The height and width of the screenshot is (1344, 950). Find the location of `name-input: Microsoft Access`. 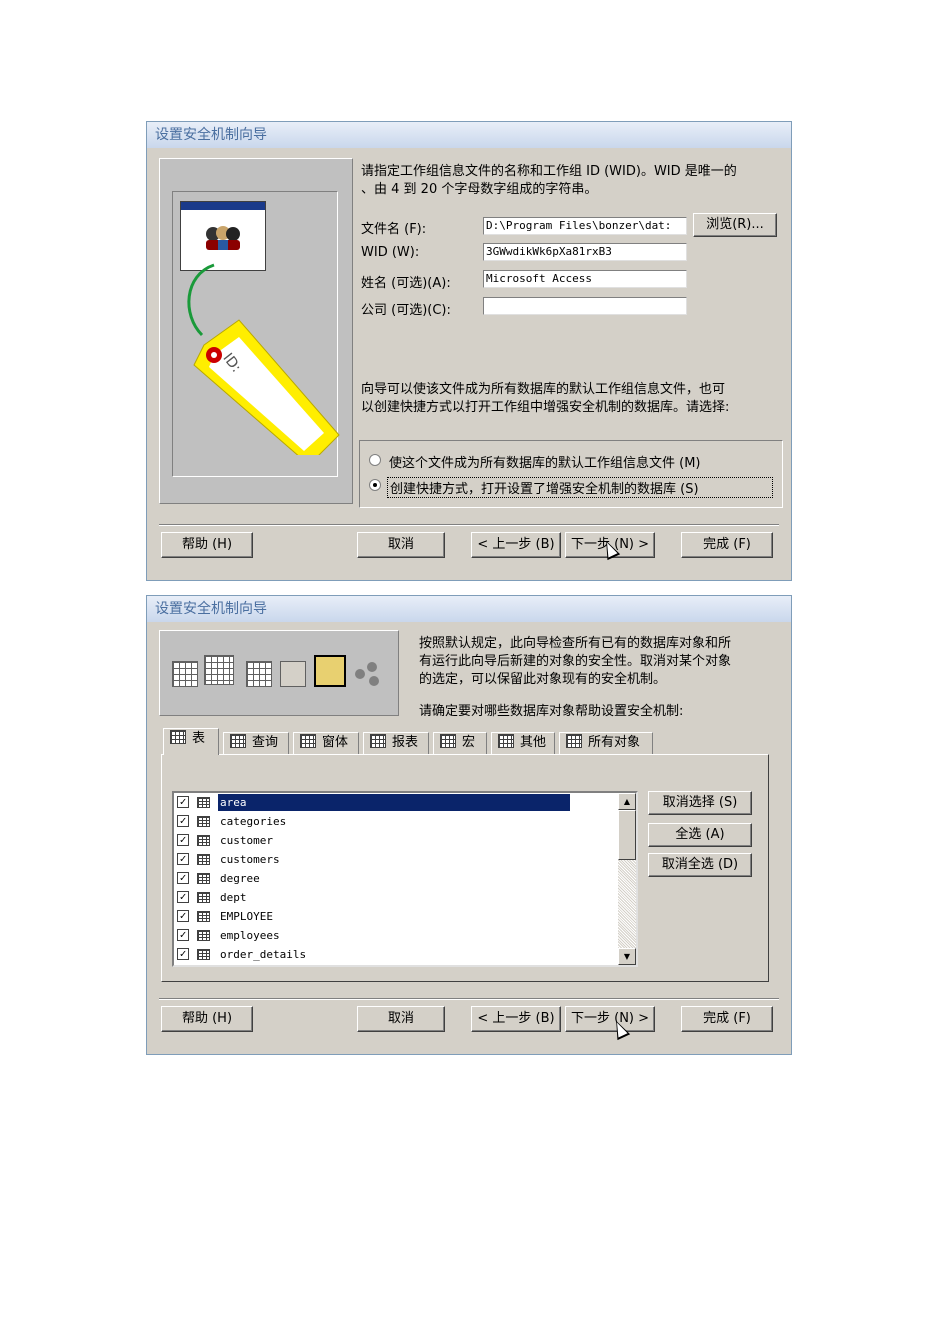

name-input: Microsoft Access is located at coordinates (585, 279).